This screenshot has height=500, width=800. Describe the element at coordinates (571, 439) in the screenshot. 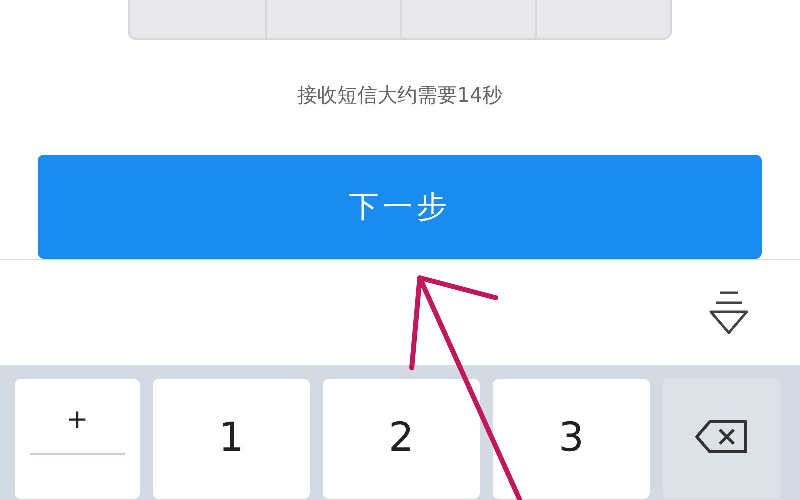

I see `digit-key: 3` at that location.